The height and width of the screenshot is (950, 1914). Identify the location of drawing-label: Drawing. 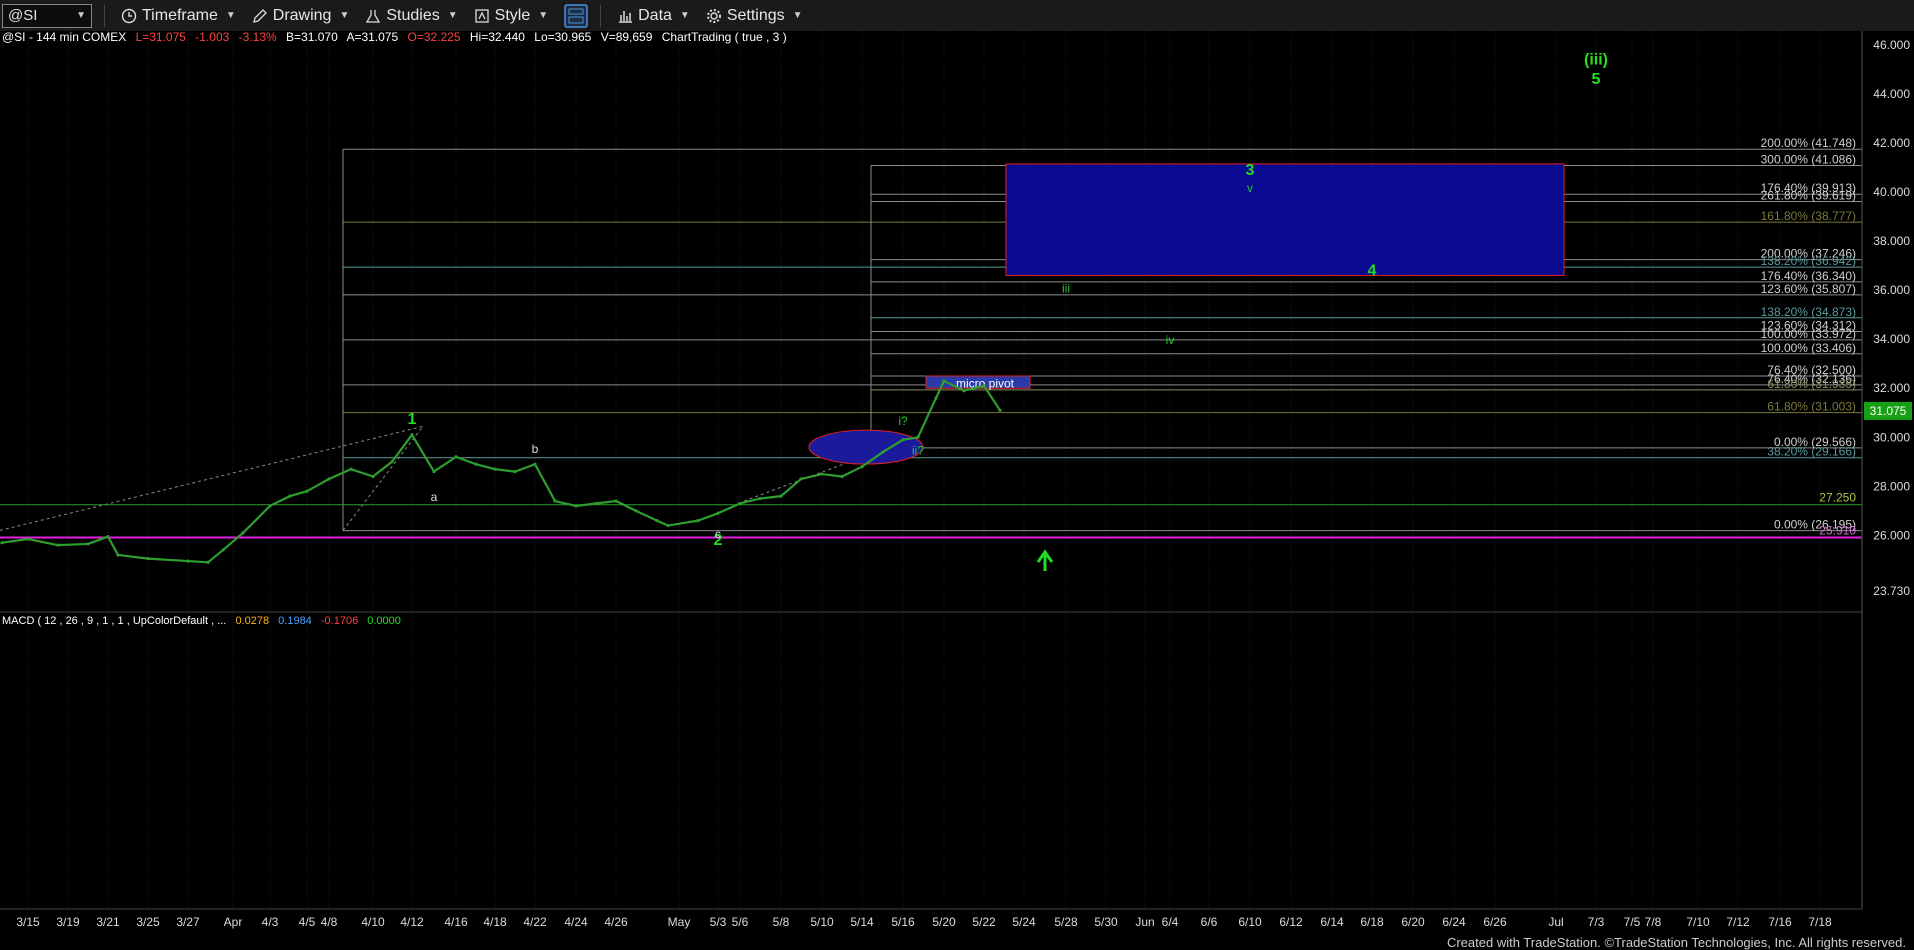
(302, 15).